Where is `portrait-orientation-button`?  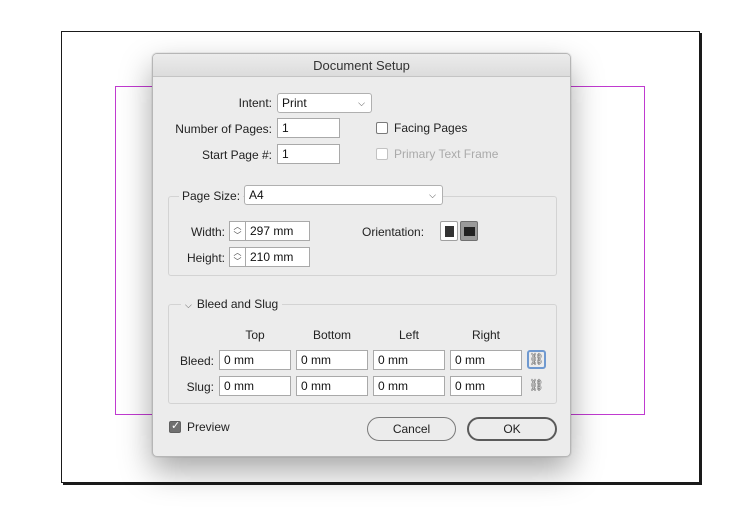 portrait-orientation-button is located at coordinates (449, 231).